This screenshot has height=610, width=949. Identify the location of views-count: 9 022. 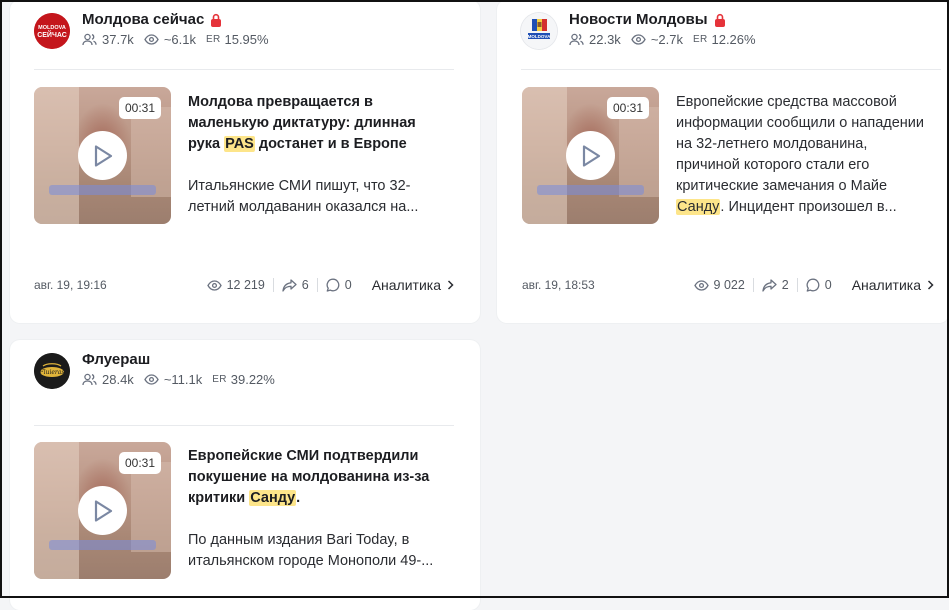
(719, 285).